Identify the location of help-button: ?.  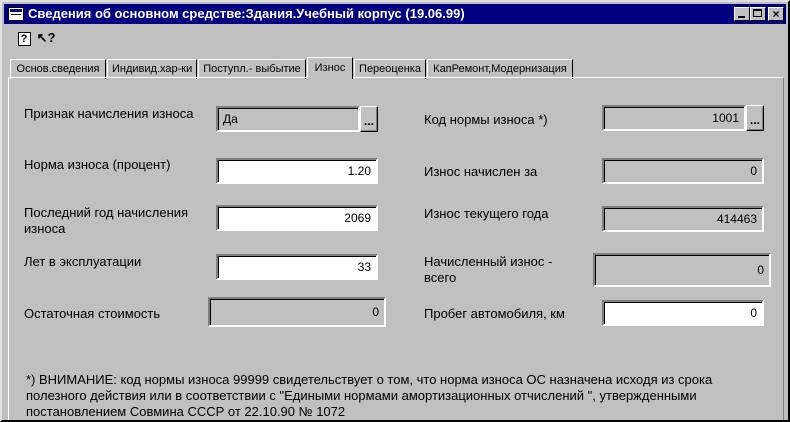
(24, 39).